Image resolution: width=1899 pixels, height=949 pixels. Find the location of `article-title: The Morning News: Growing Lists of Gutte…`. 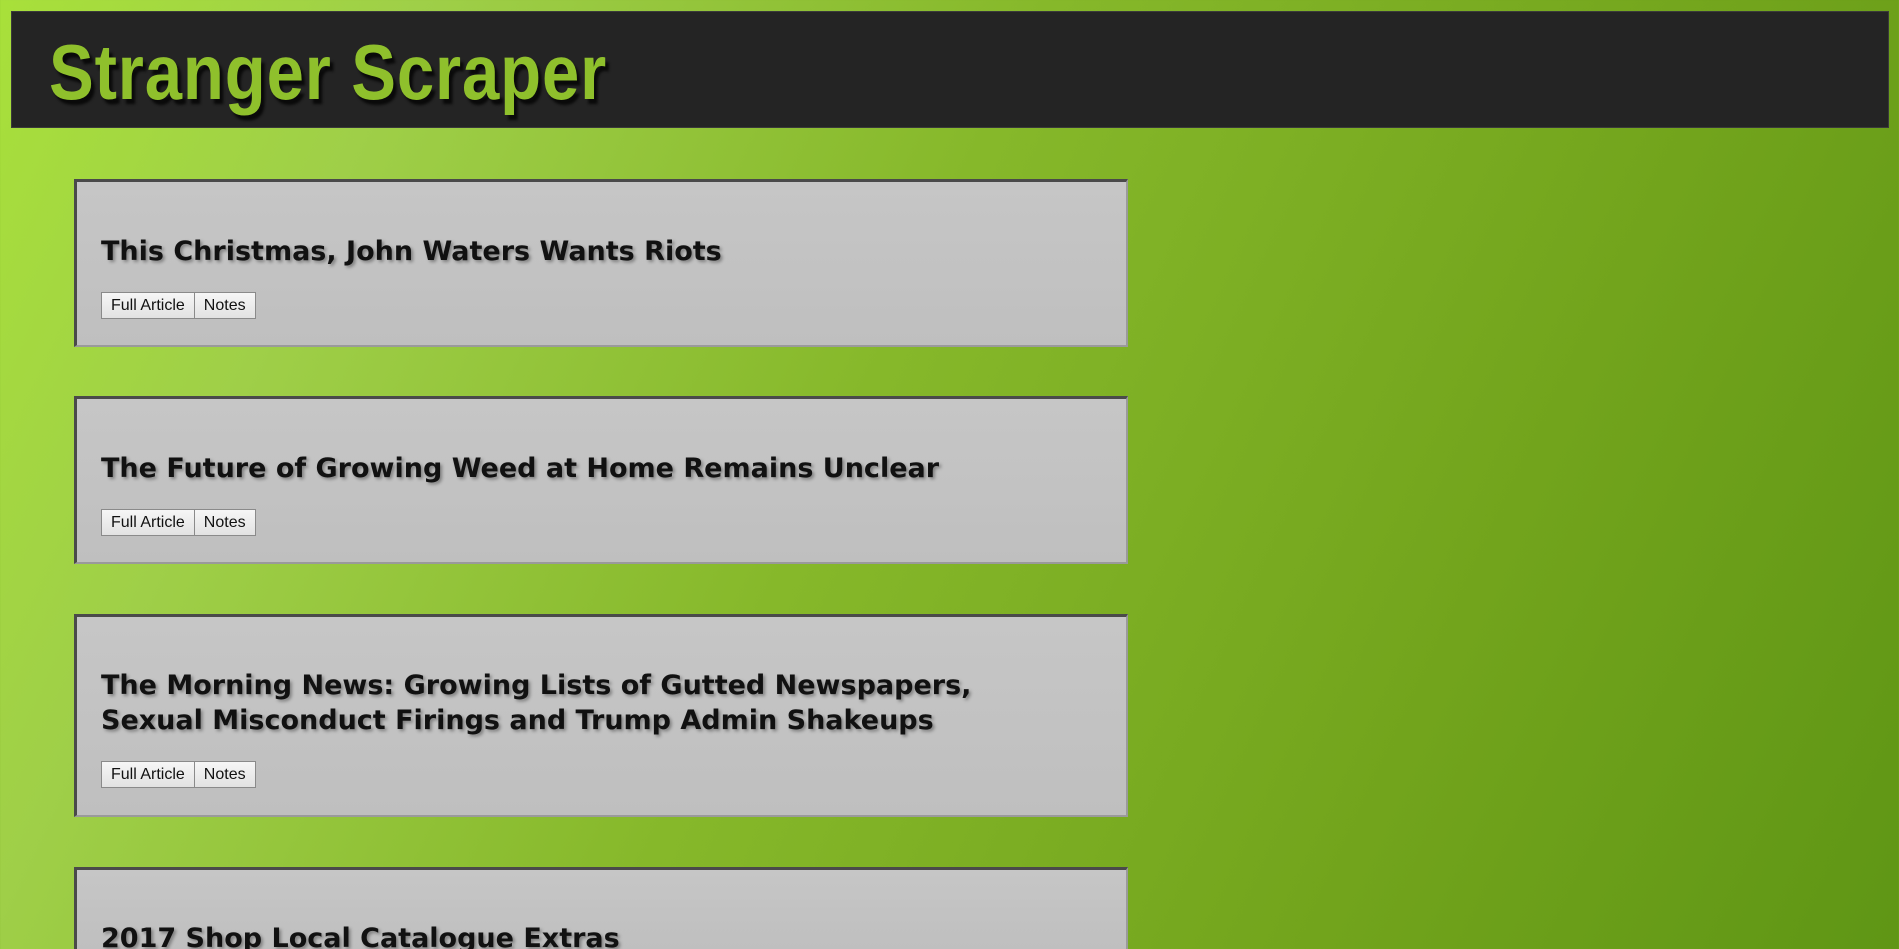

article-title: The Morning News: Growing Lists of Gutte… is located at coordinates (536, 703).